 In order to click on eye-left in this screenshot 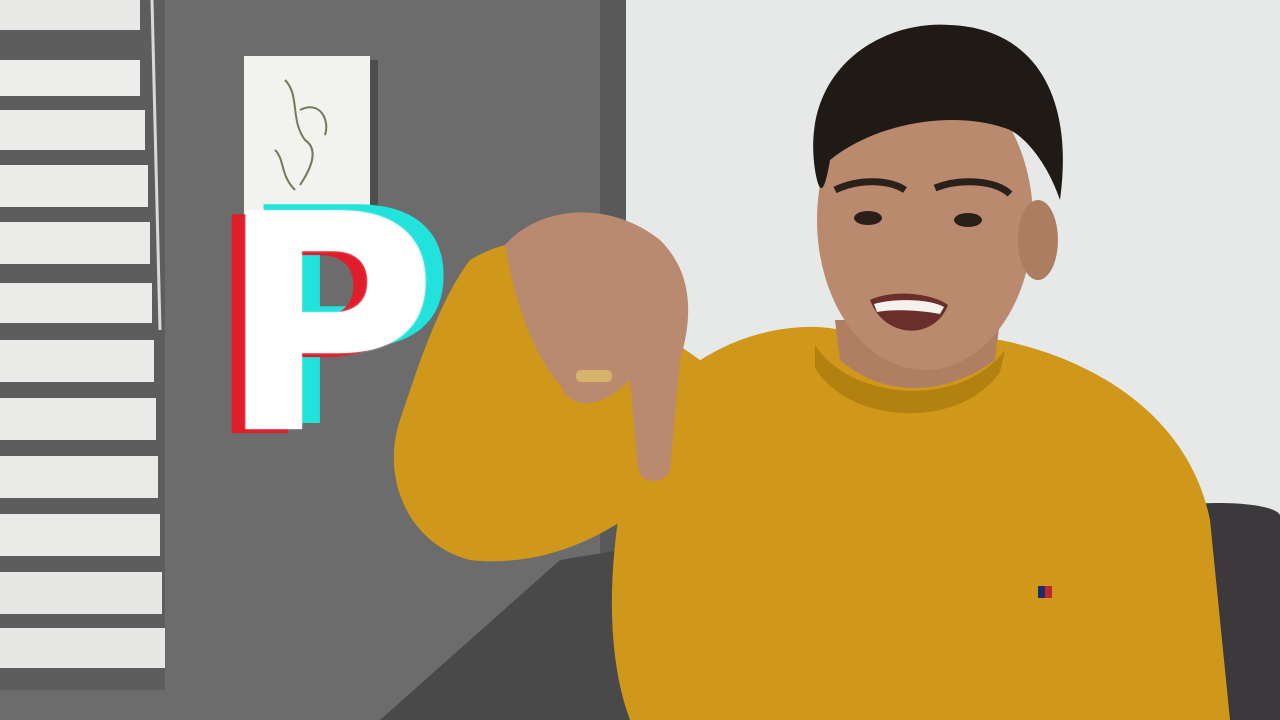, I will do `click(868, 218)`.